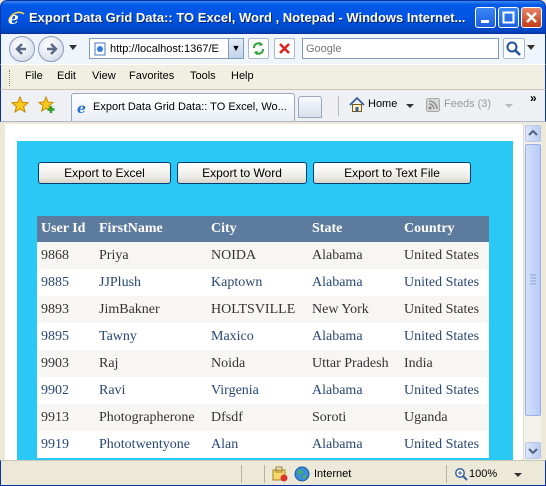  I want to click on cell-country: Uganda, so click(444, 417).